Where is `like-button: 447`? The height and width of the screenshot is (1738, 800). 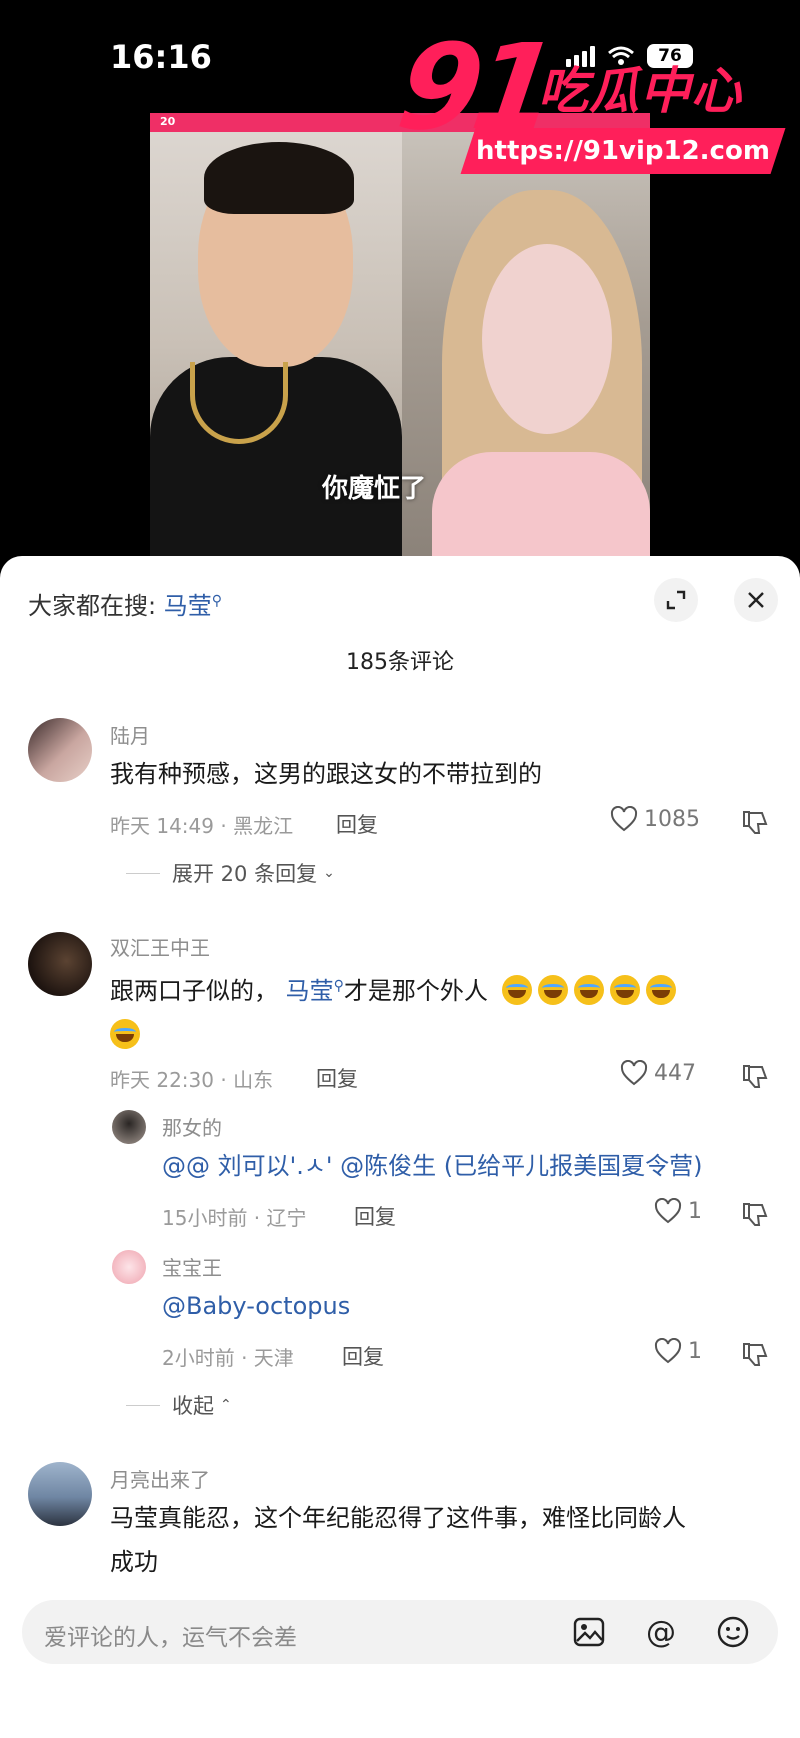
like-button: 447 is located at coordinates (658, 1073).